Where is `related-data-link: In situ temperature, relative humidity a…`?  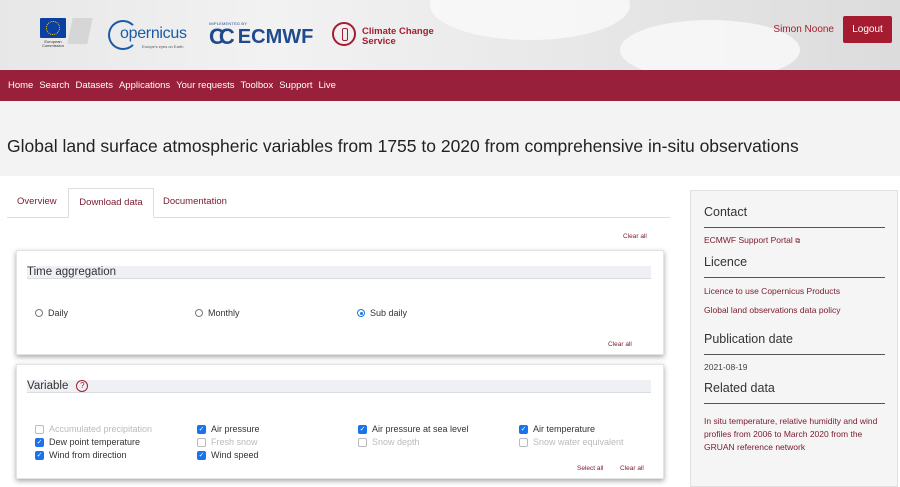
related-data-link: In situ temperature, relative humidity a… is located at coordinates (796, 434).